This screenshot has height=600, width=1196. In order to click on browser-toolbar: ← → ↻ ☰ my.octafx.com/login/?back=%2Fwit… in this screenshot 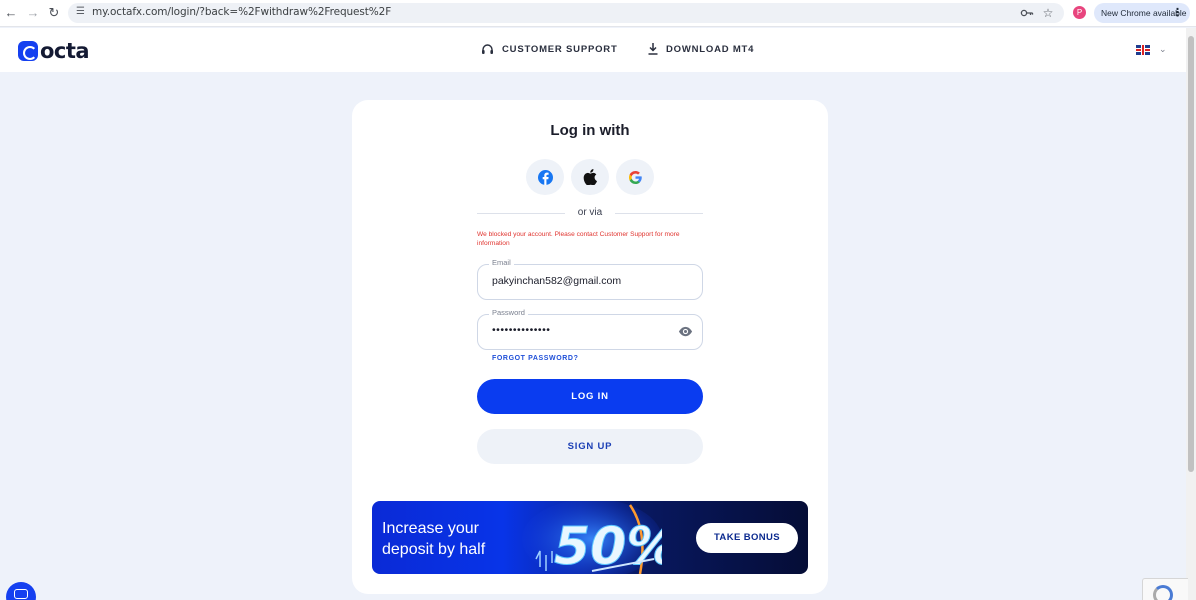, I will do `click(598, 13)`.